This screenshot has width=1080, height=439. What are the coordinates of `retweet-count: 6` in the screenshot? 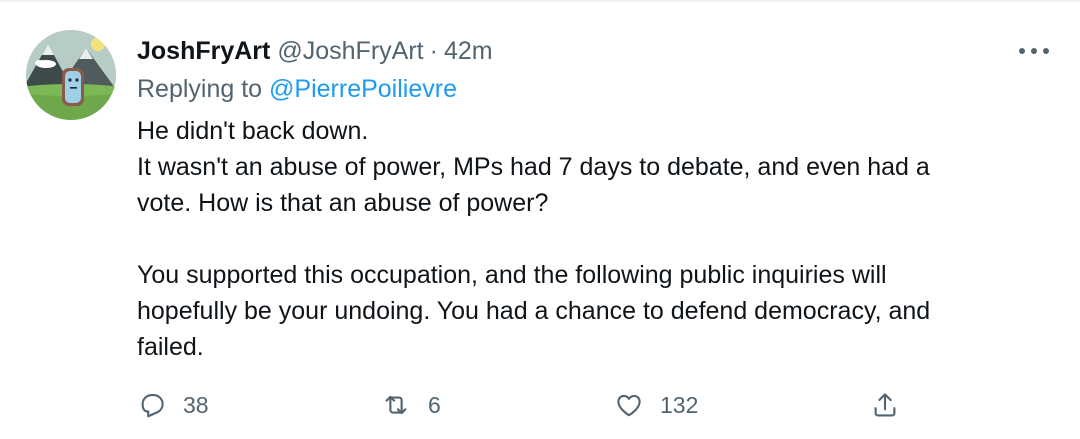 It's located at (434, 404).